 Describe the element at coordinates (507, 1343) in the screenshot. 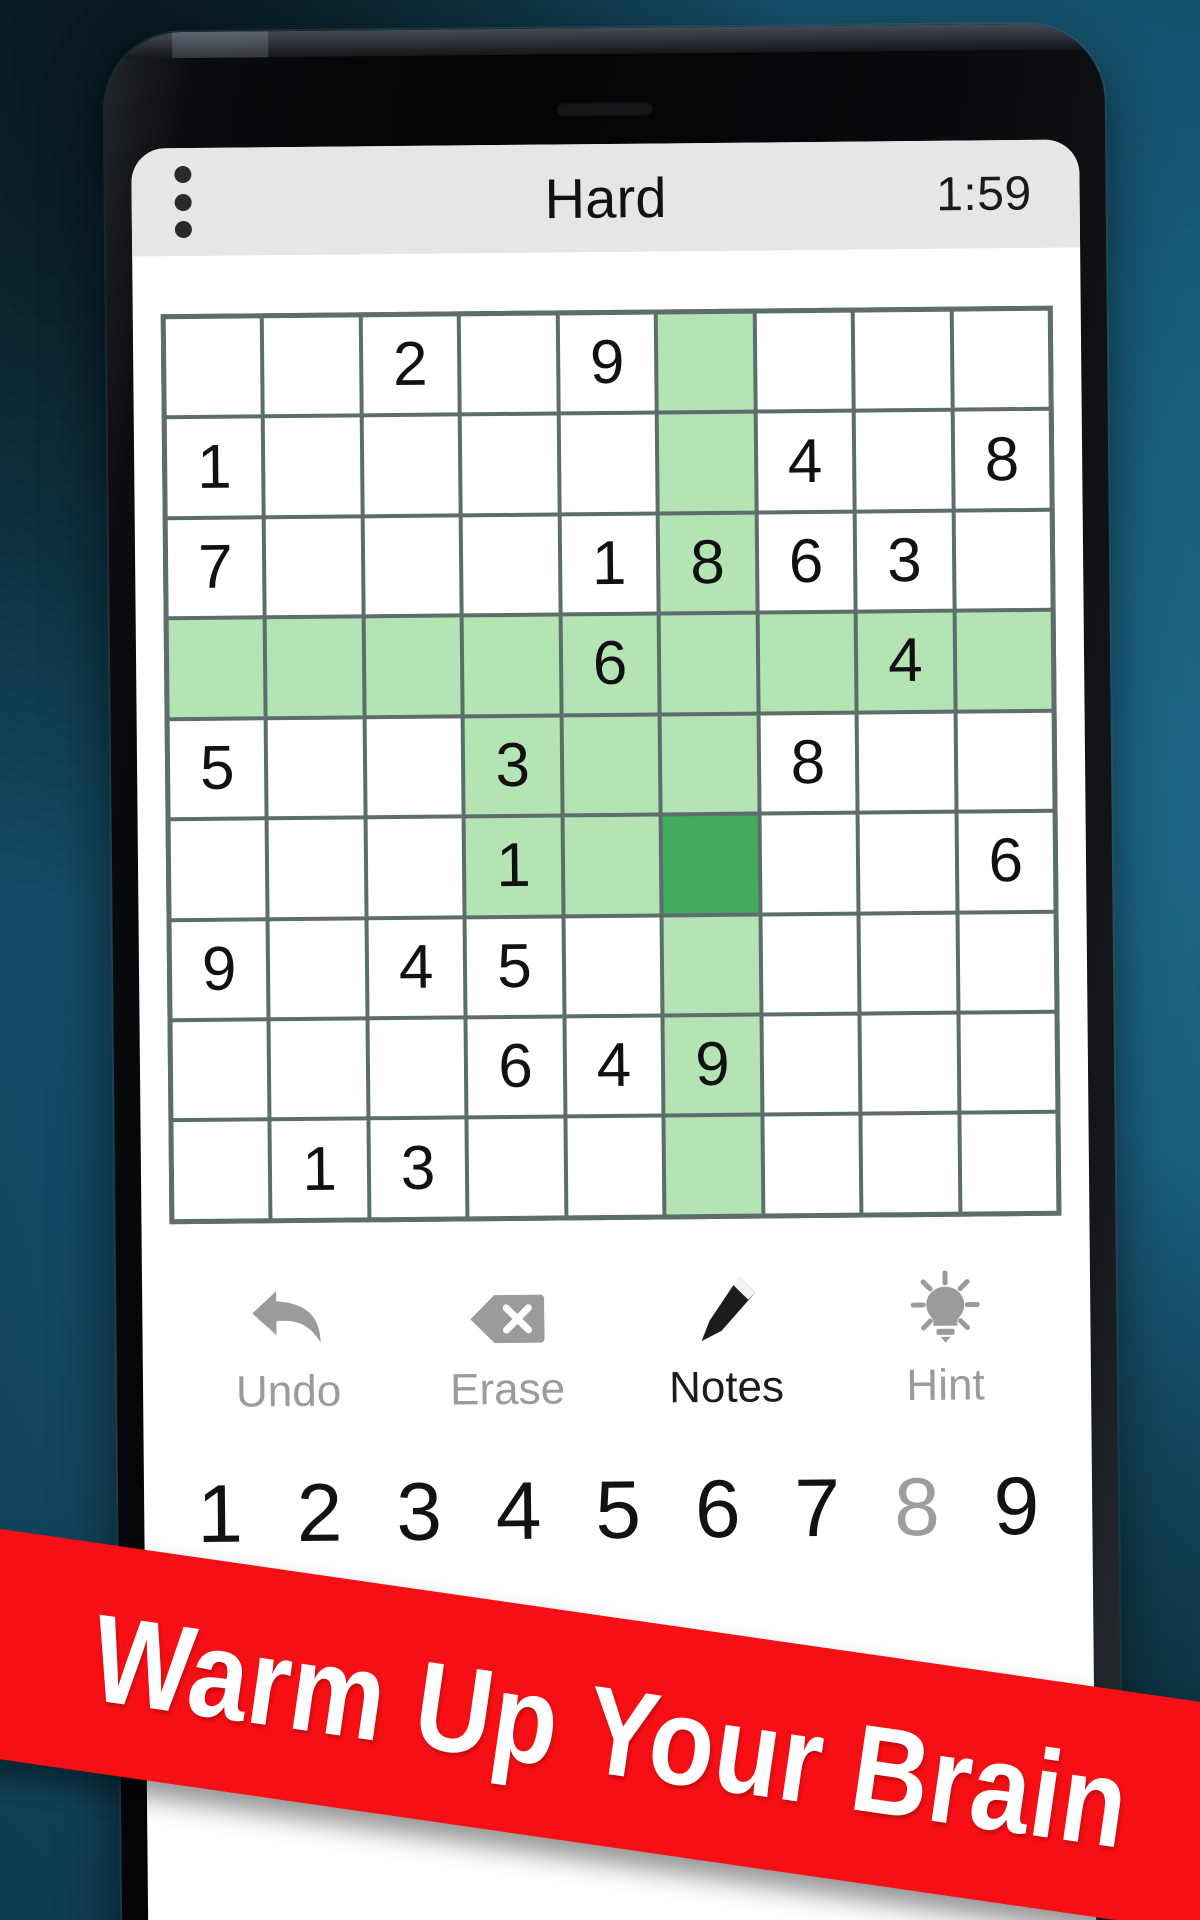

I see `toolbar-button-erase: Erase` at that location.